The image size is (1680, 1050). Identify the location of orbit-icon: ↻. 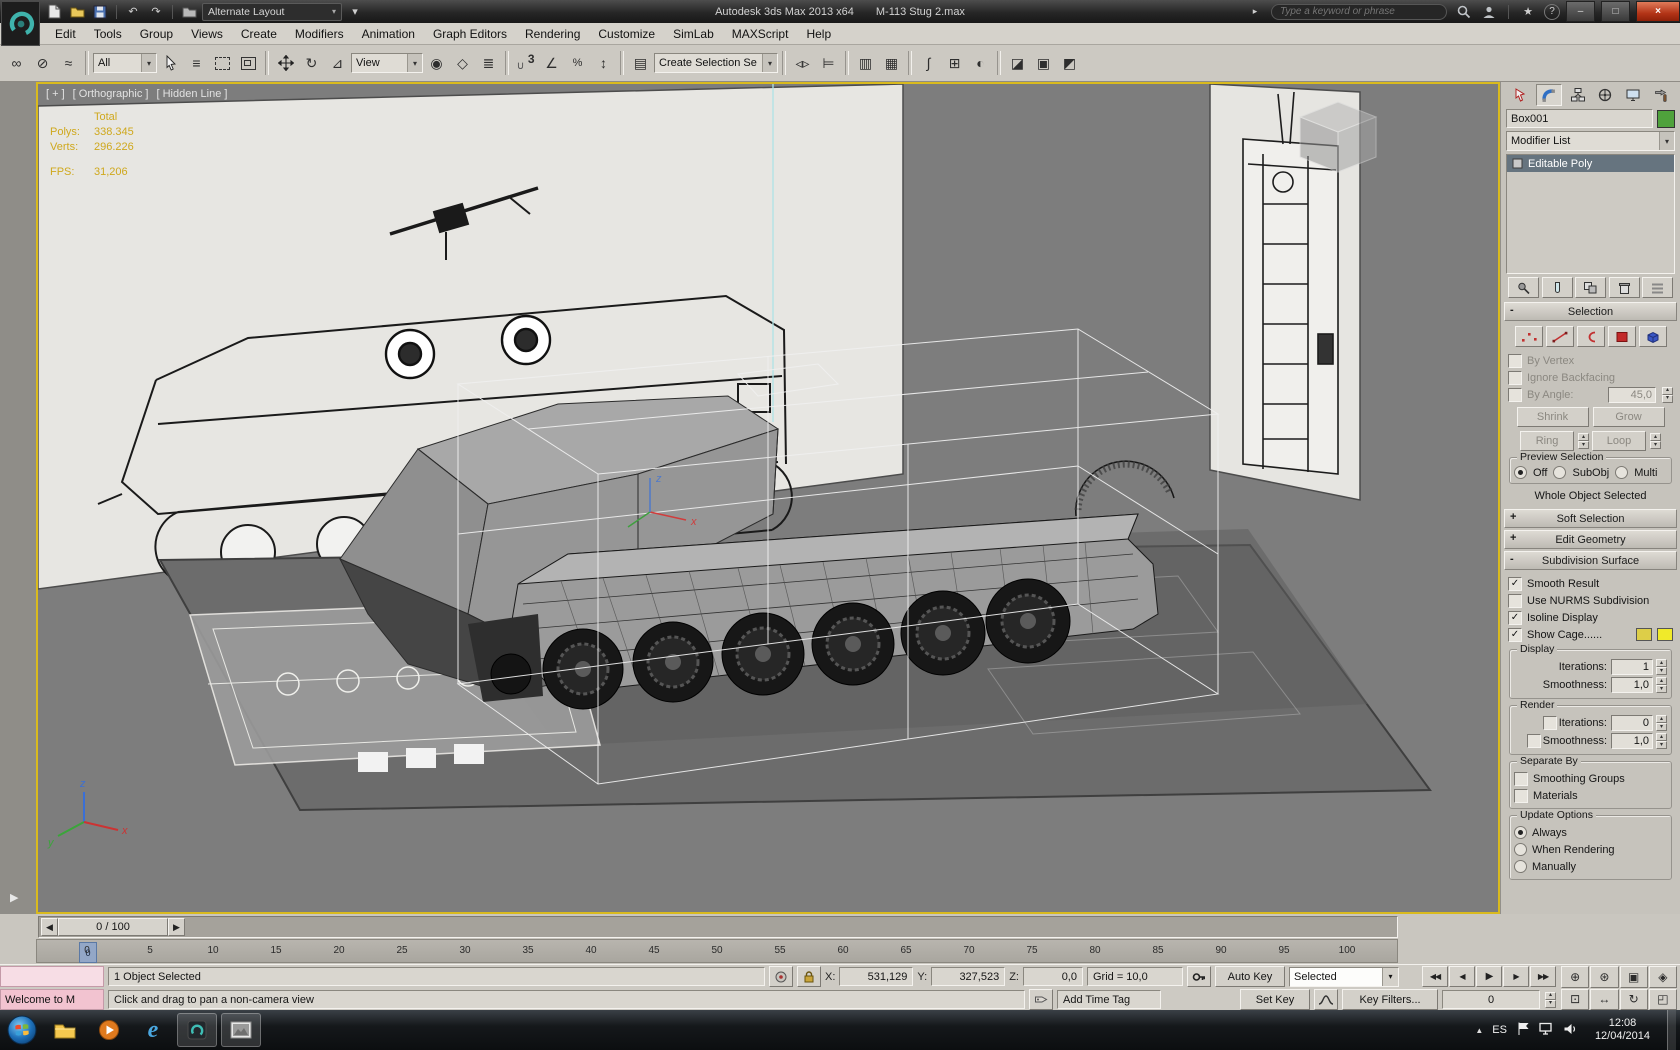
(1633, 999).